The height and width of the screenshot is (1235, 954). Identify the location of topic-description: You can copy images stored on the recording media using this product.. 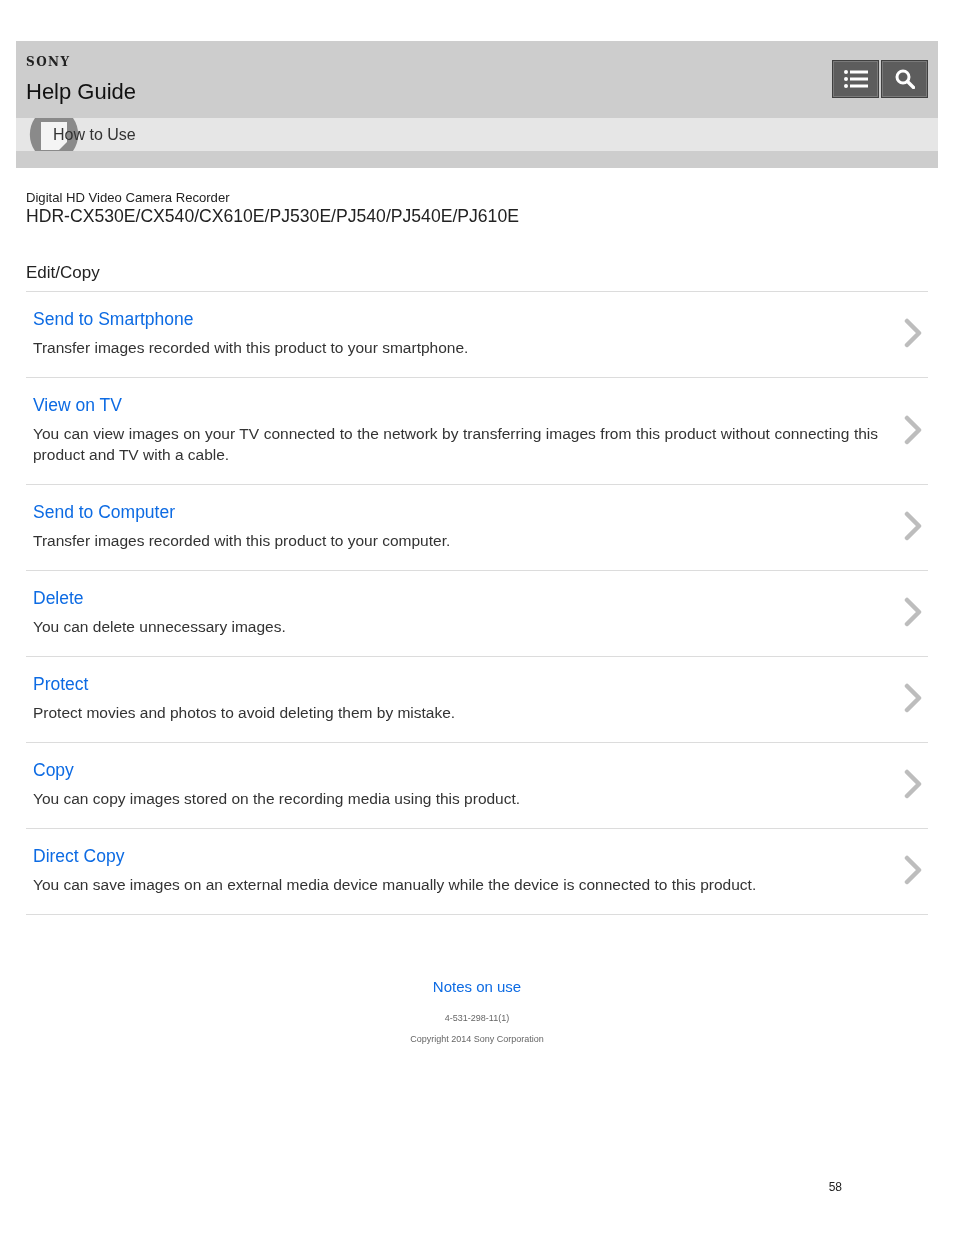
(277, 799).